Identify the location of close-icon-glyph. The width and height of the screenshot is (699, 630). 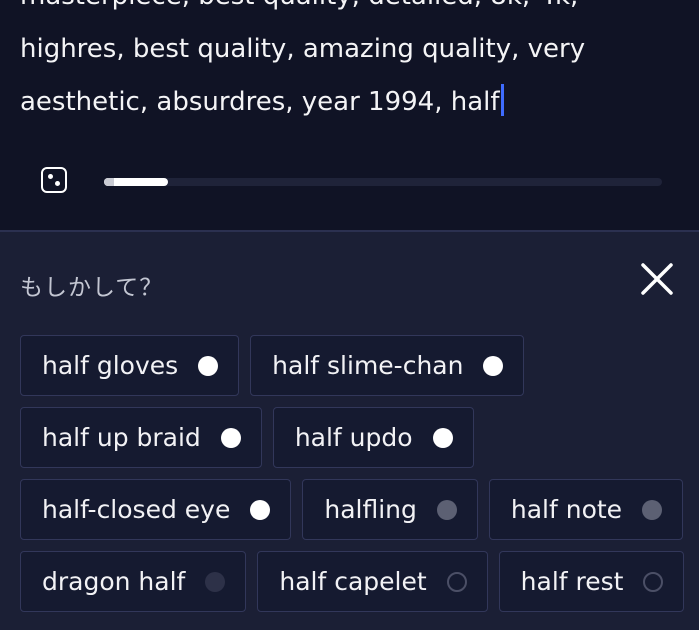
(657, 279).